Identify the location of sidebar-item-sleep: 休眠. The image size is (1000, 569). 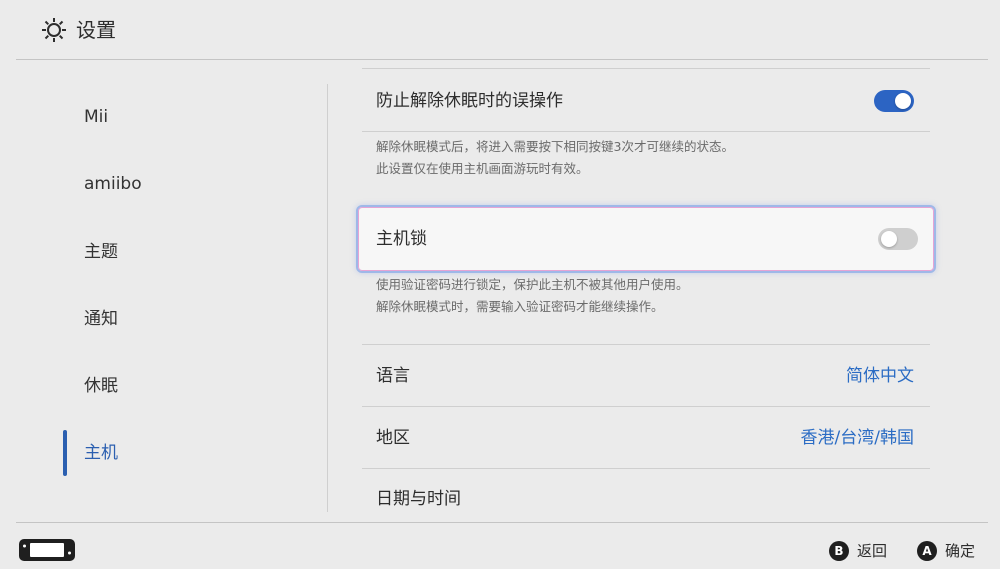
(101, 386).